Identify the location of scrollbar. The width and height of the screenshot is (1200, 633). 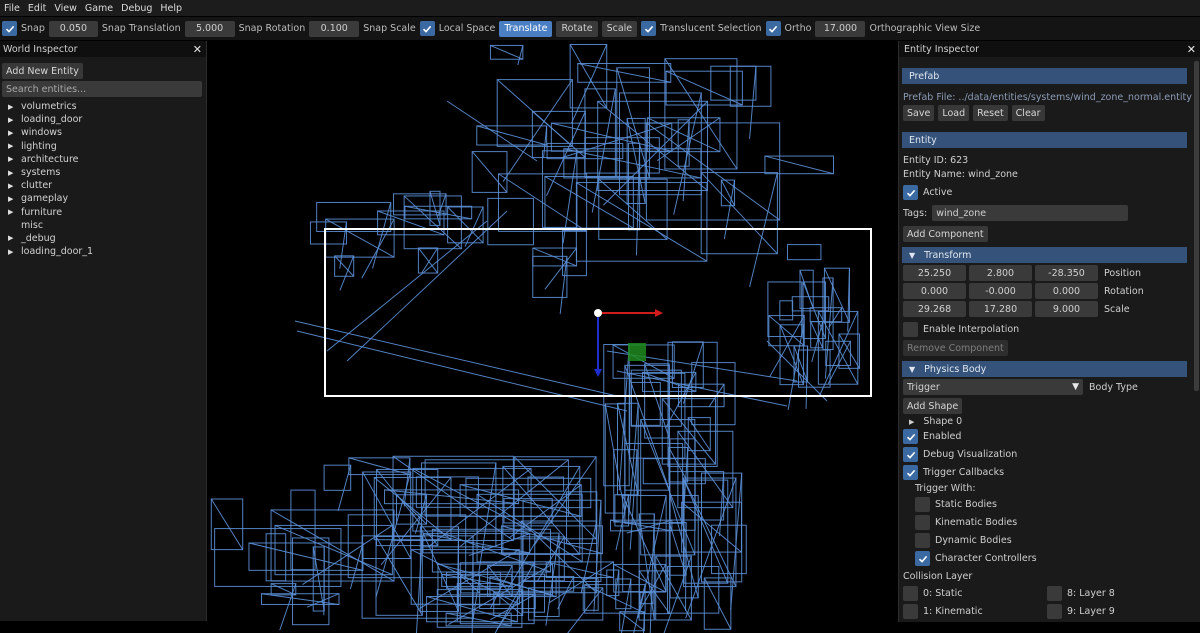
(1196, 226).